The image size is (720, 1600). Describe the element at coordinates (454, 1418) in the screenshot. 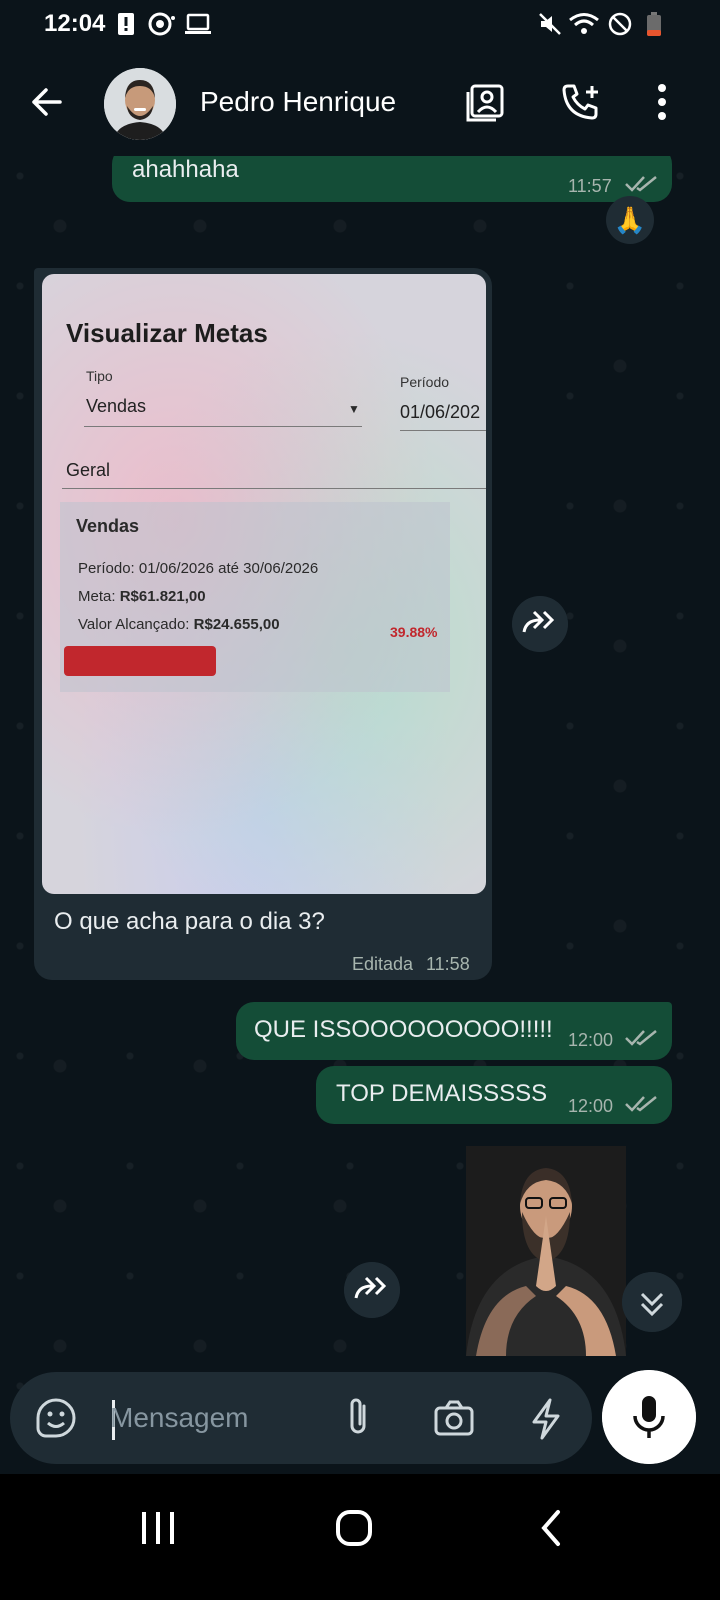

I see `camera-icon` at that location.